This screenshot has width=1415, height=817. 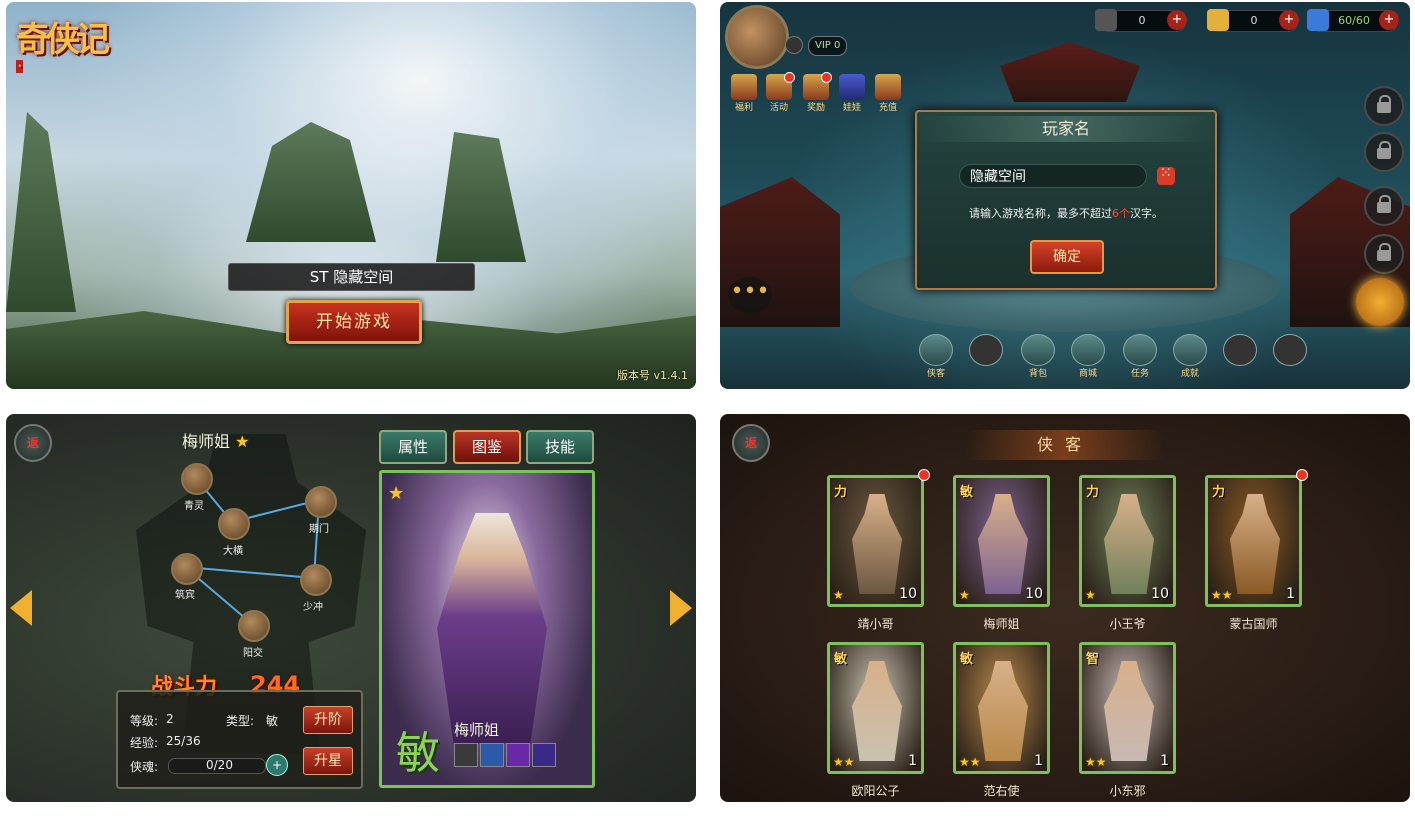 What do you see at coordinates (1001, 541) in the screenshot?
I see `hero-card: 敏 ★ 10` at bounding box center [1001, 541].